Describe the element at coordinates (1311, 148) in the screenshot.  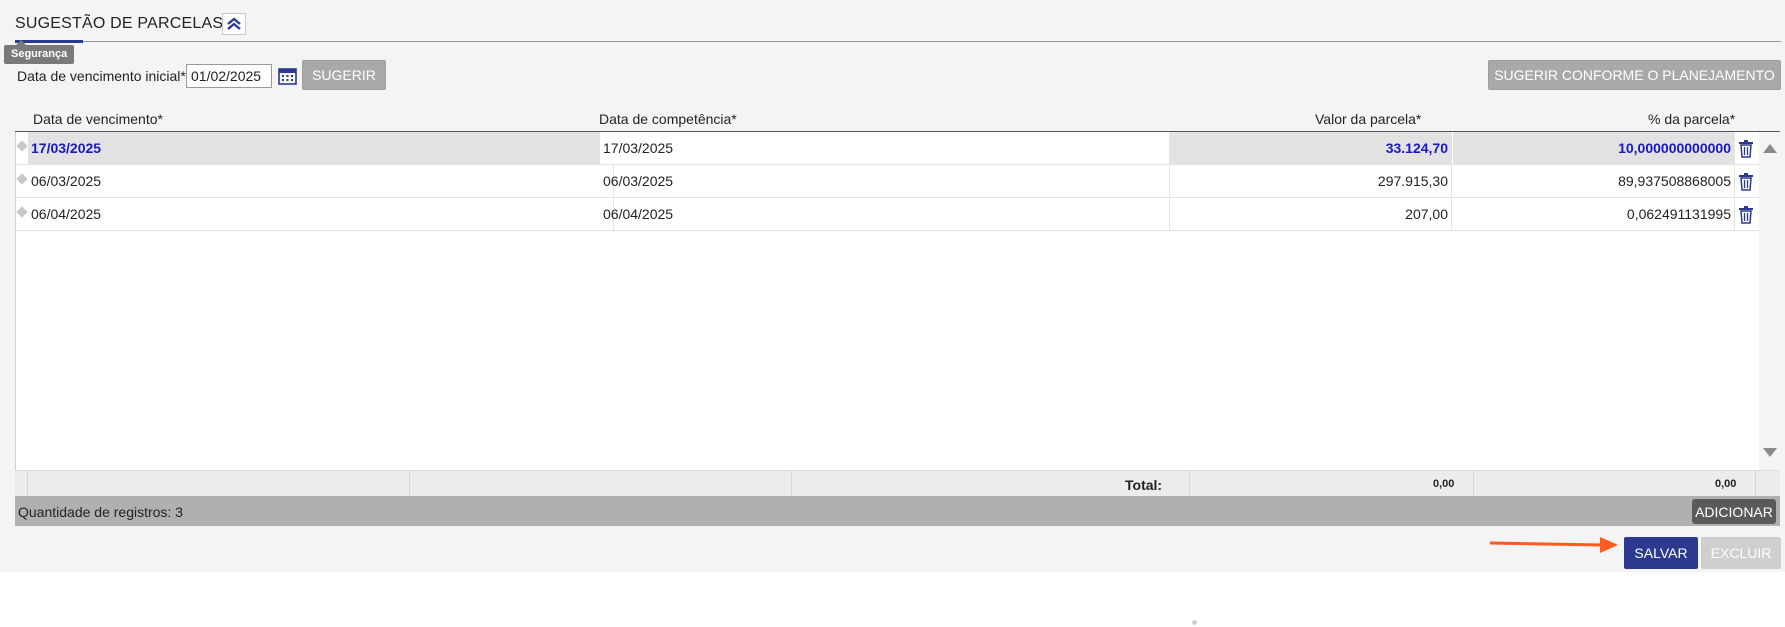
I see `cell-installment-value: 33.124,70` at that location.